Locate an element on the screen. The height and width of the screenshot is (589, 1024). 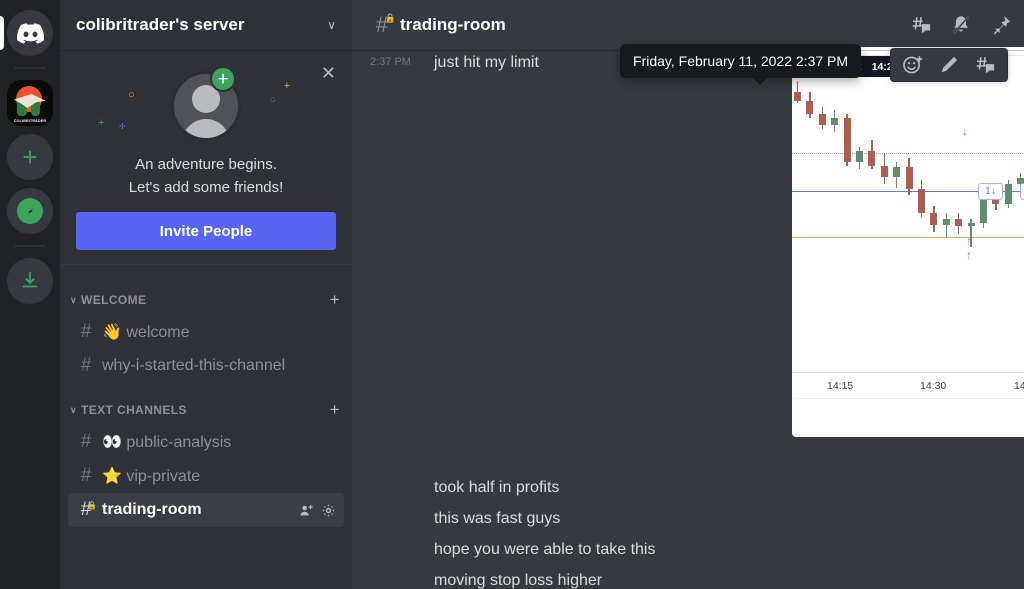
channel-actions is located at coordinates (317, 510).